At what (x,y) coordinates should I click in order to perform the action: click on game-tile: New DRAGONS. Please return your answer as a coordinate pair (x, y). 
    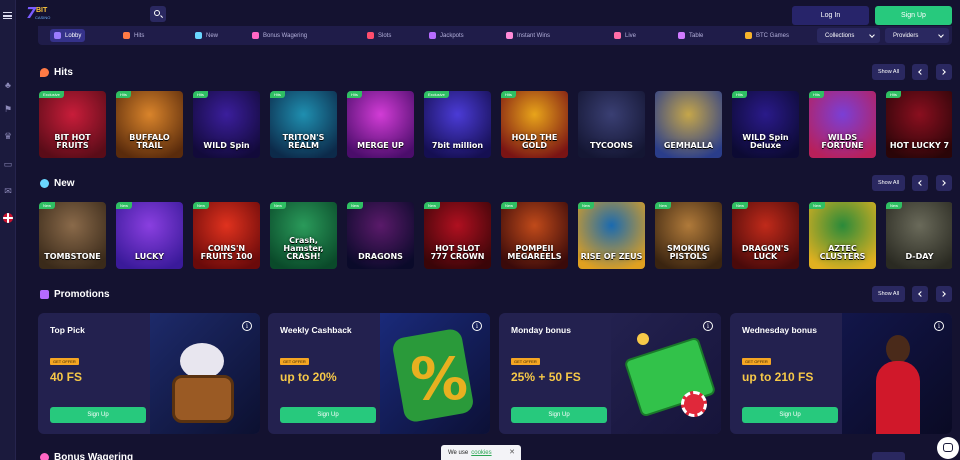
    Looking at the image, I should click on (380, 235).